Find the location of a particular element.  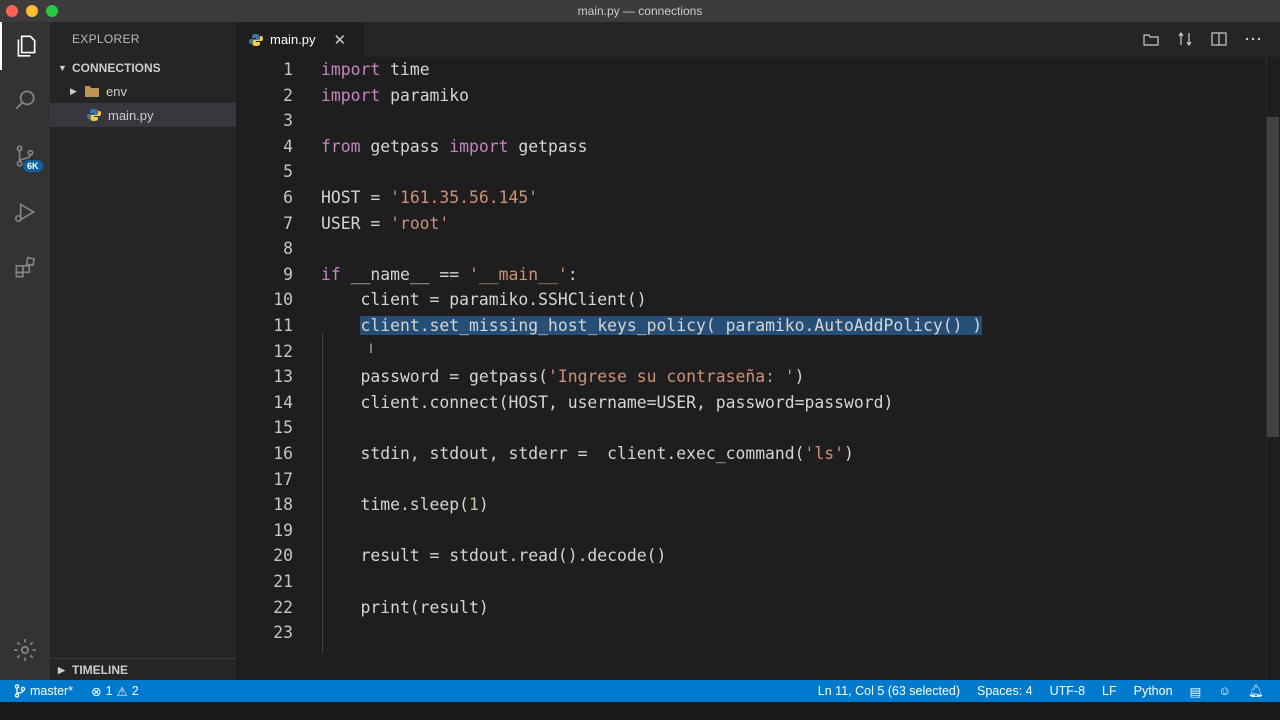

settings-gear-icon is located at coordinates (25, 650).